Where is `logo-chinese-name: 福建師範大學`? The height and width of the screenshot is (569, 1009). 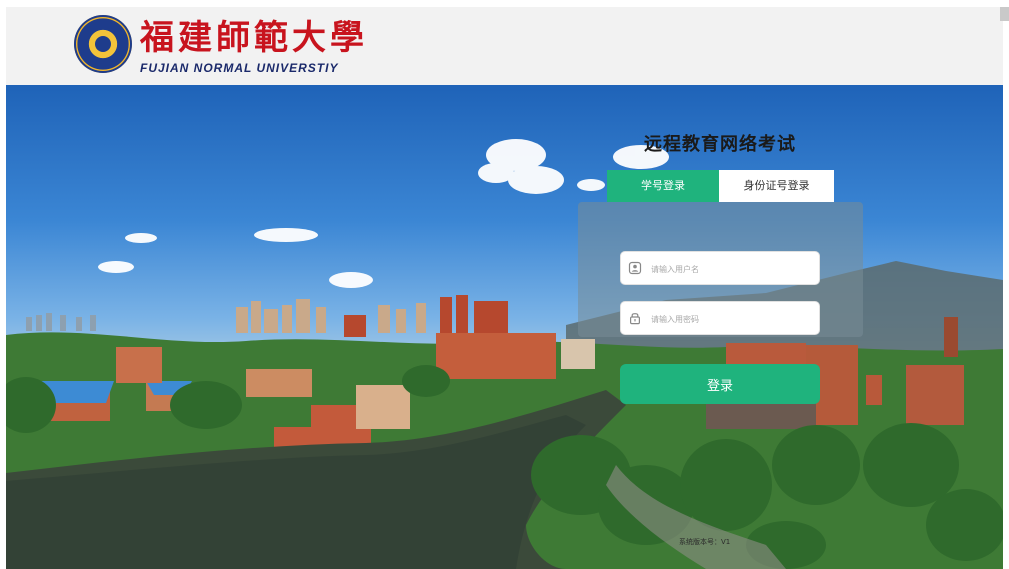
logo-chinese-name: 福建師範大學 is located at coordinates (254, 38).